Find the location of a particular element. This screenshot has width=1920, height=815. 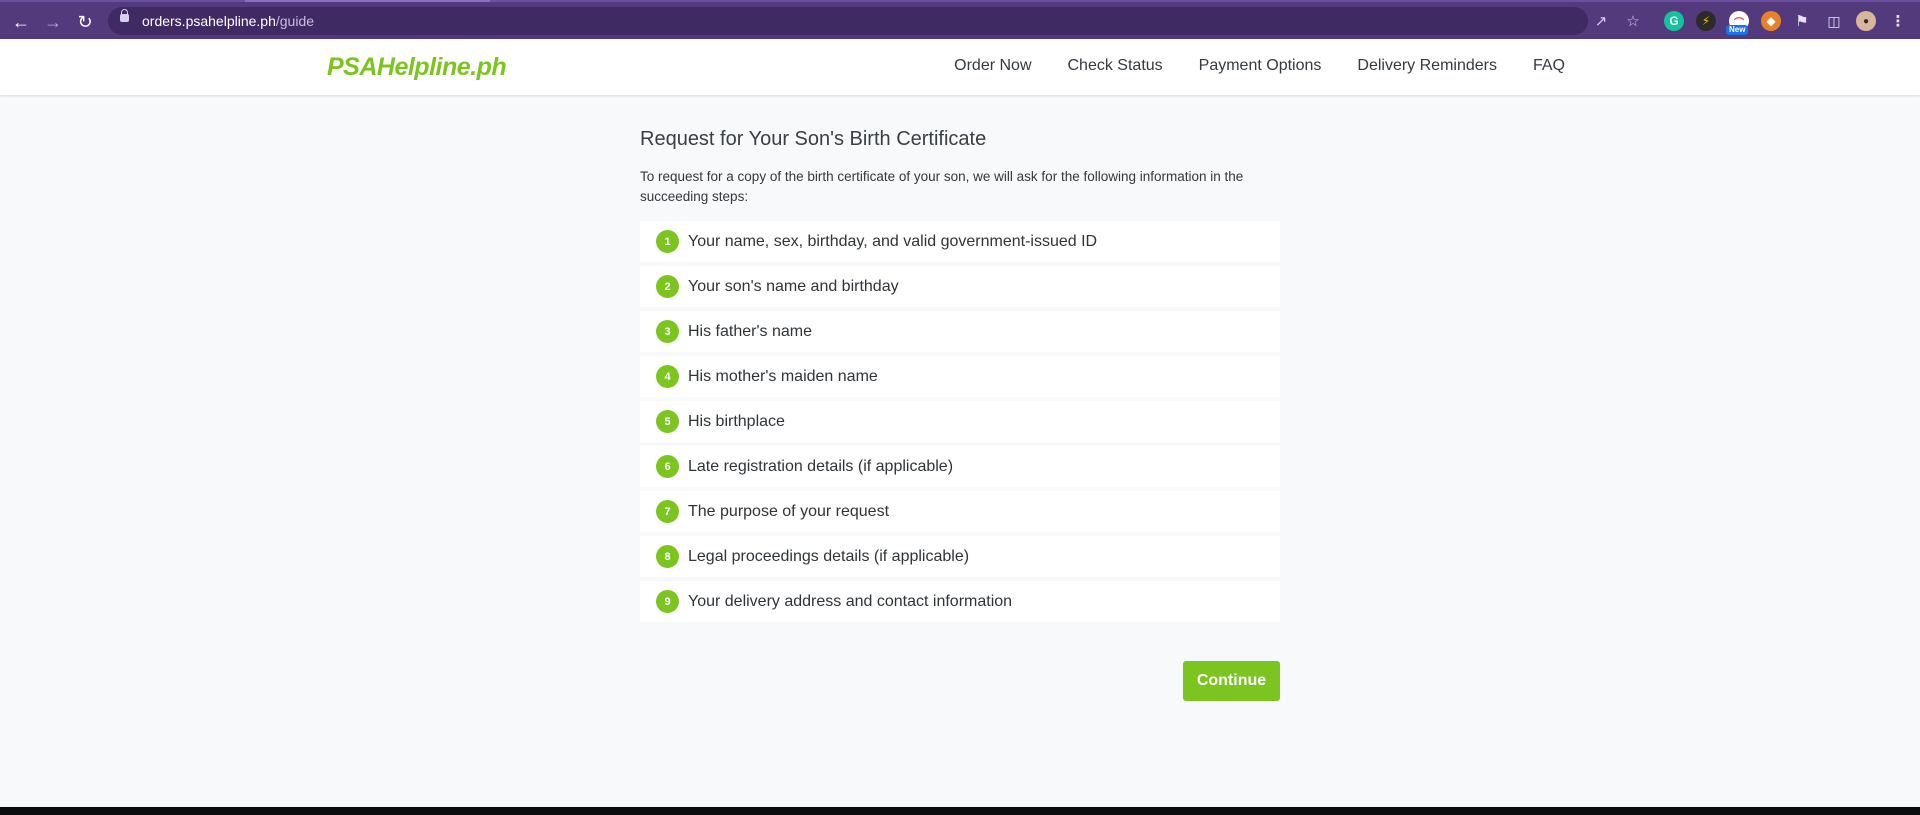

side-panel-icon: ◫ is located at coordinates (1834, 21).